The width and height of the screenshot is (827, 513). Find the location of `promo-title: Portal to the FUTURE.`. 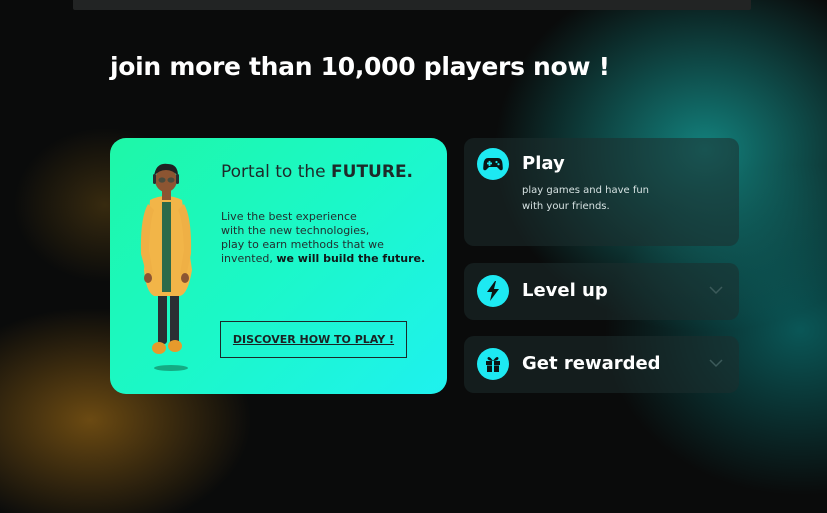

promo-title: Portal to the FUTURE. is located at coordinates (331, 172).